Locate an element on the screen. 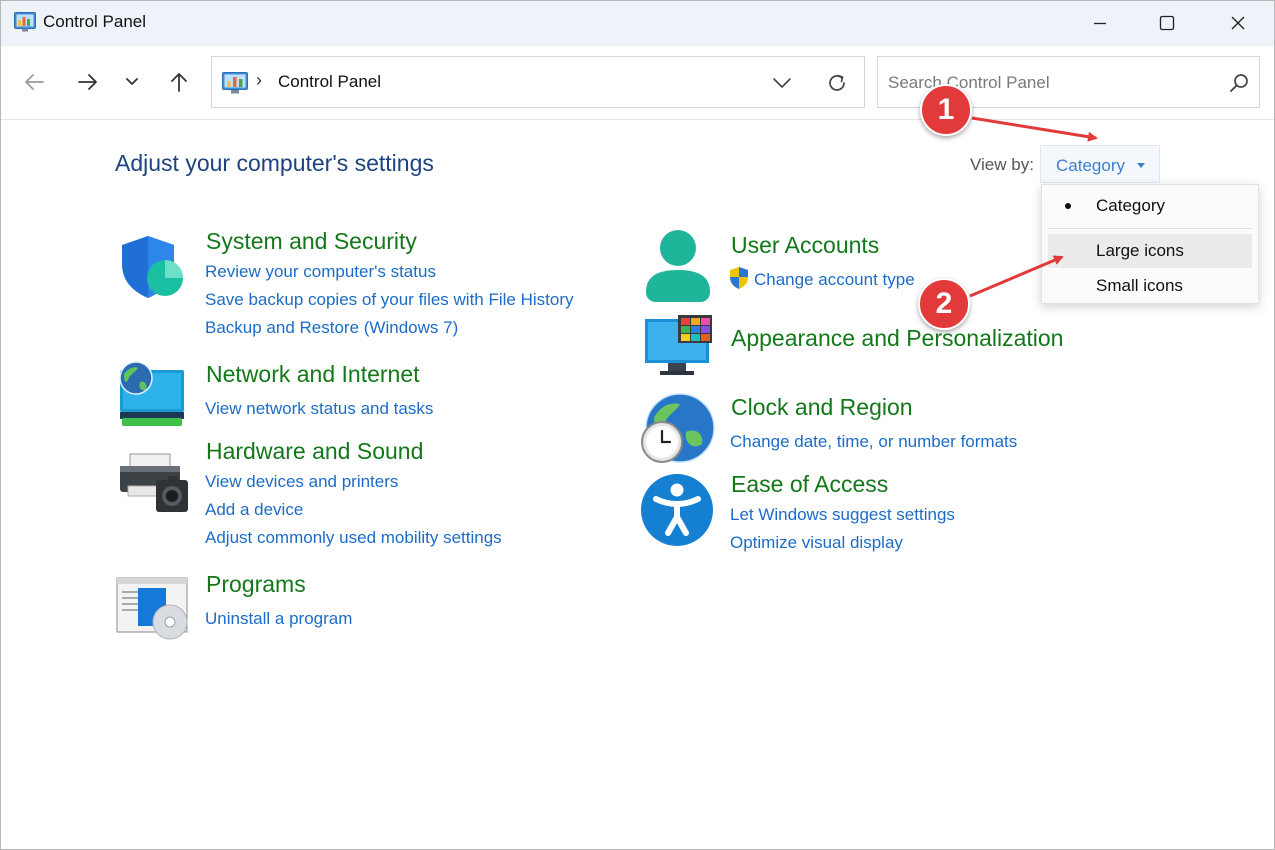 The height and width of the screenshot is (850, 1275). recent-locations-button is located at coordinates (132, 82).